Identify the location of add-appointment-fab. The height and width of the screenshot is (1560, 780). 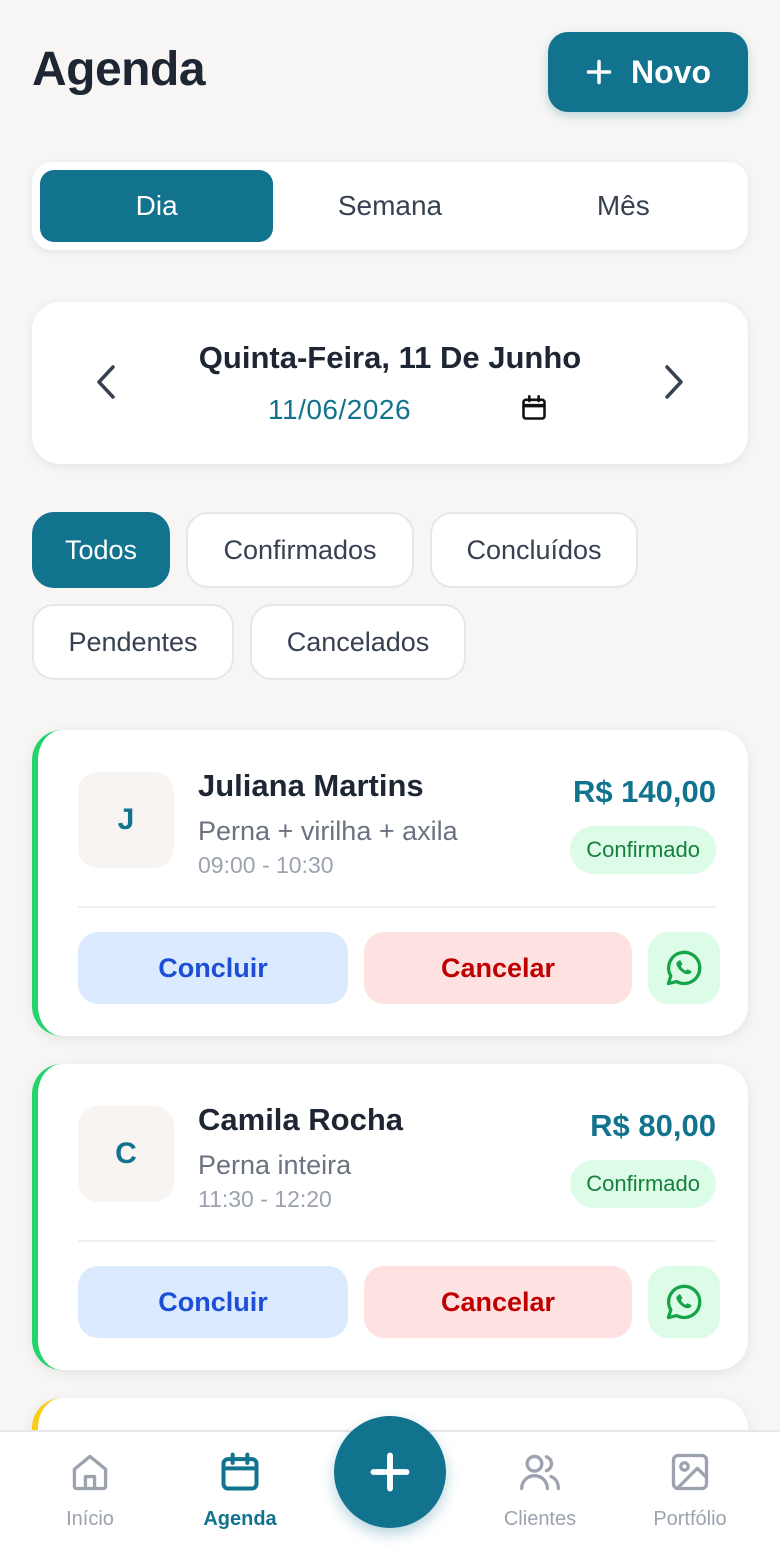
(390, 1472).